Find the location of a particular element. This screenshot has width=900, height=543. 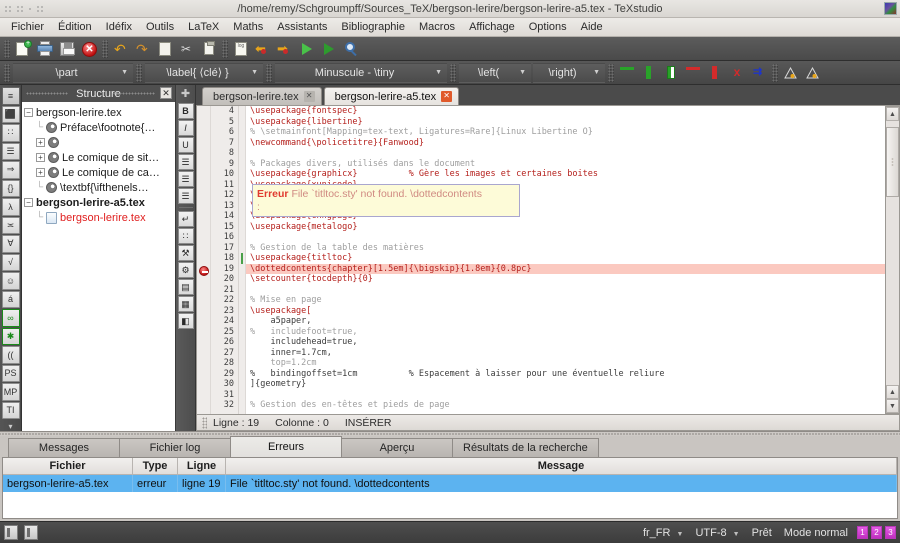

menu-bibliographie: Bibliographie is located at coordinates (373, 27).